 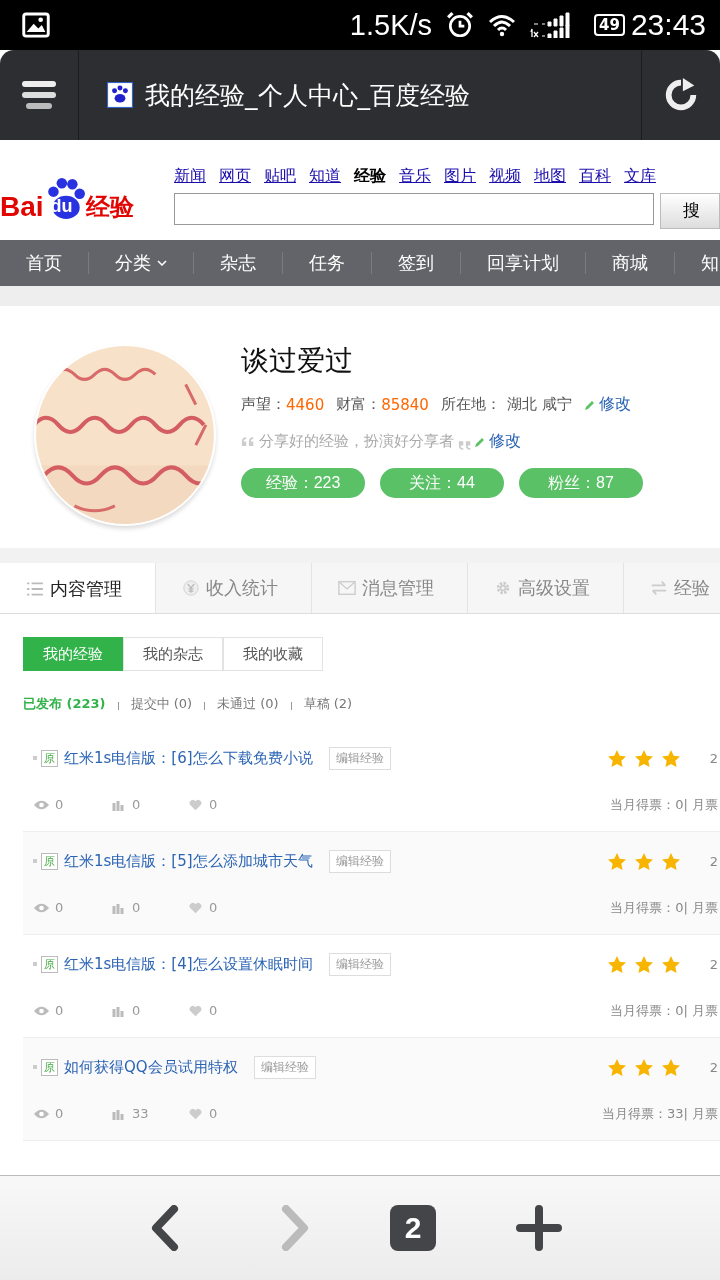 What do you see at coordinates (470, 404) in the screenshot?
I see `location-label: 所在地：` at bounding box center [470, 404].